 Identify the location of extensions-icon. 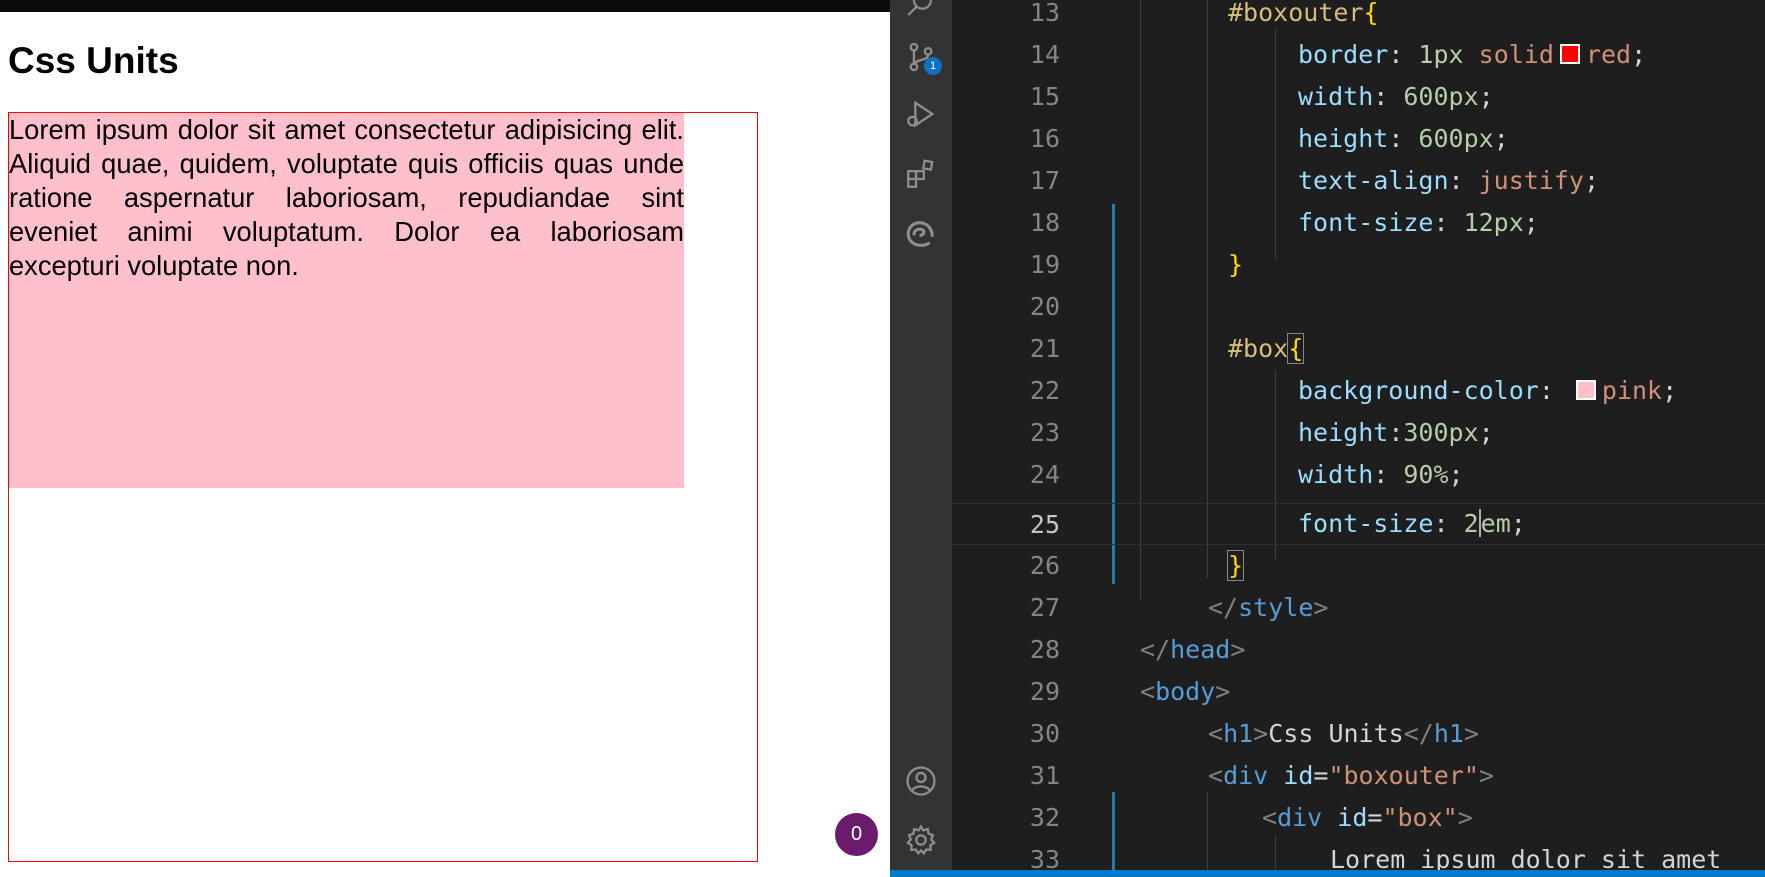
(921, 174).